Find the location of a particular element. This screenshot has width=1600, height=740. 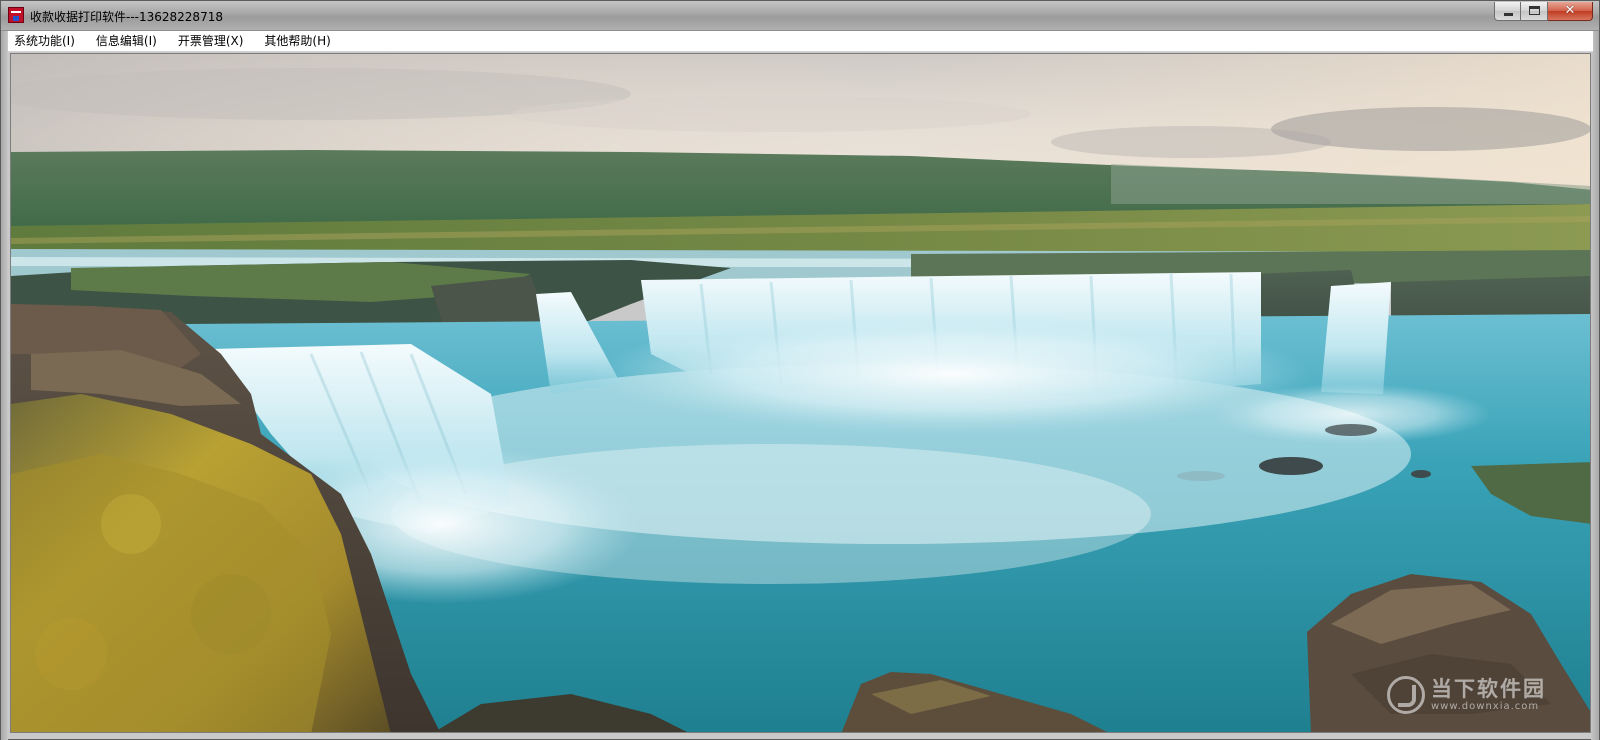

receipt-app-icon is located at coordinates (16, 15).